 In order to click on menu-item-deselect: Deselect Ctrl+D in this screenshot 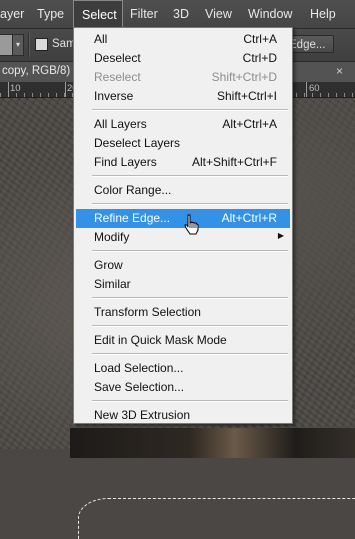, I will do `click(183, 58)`.